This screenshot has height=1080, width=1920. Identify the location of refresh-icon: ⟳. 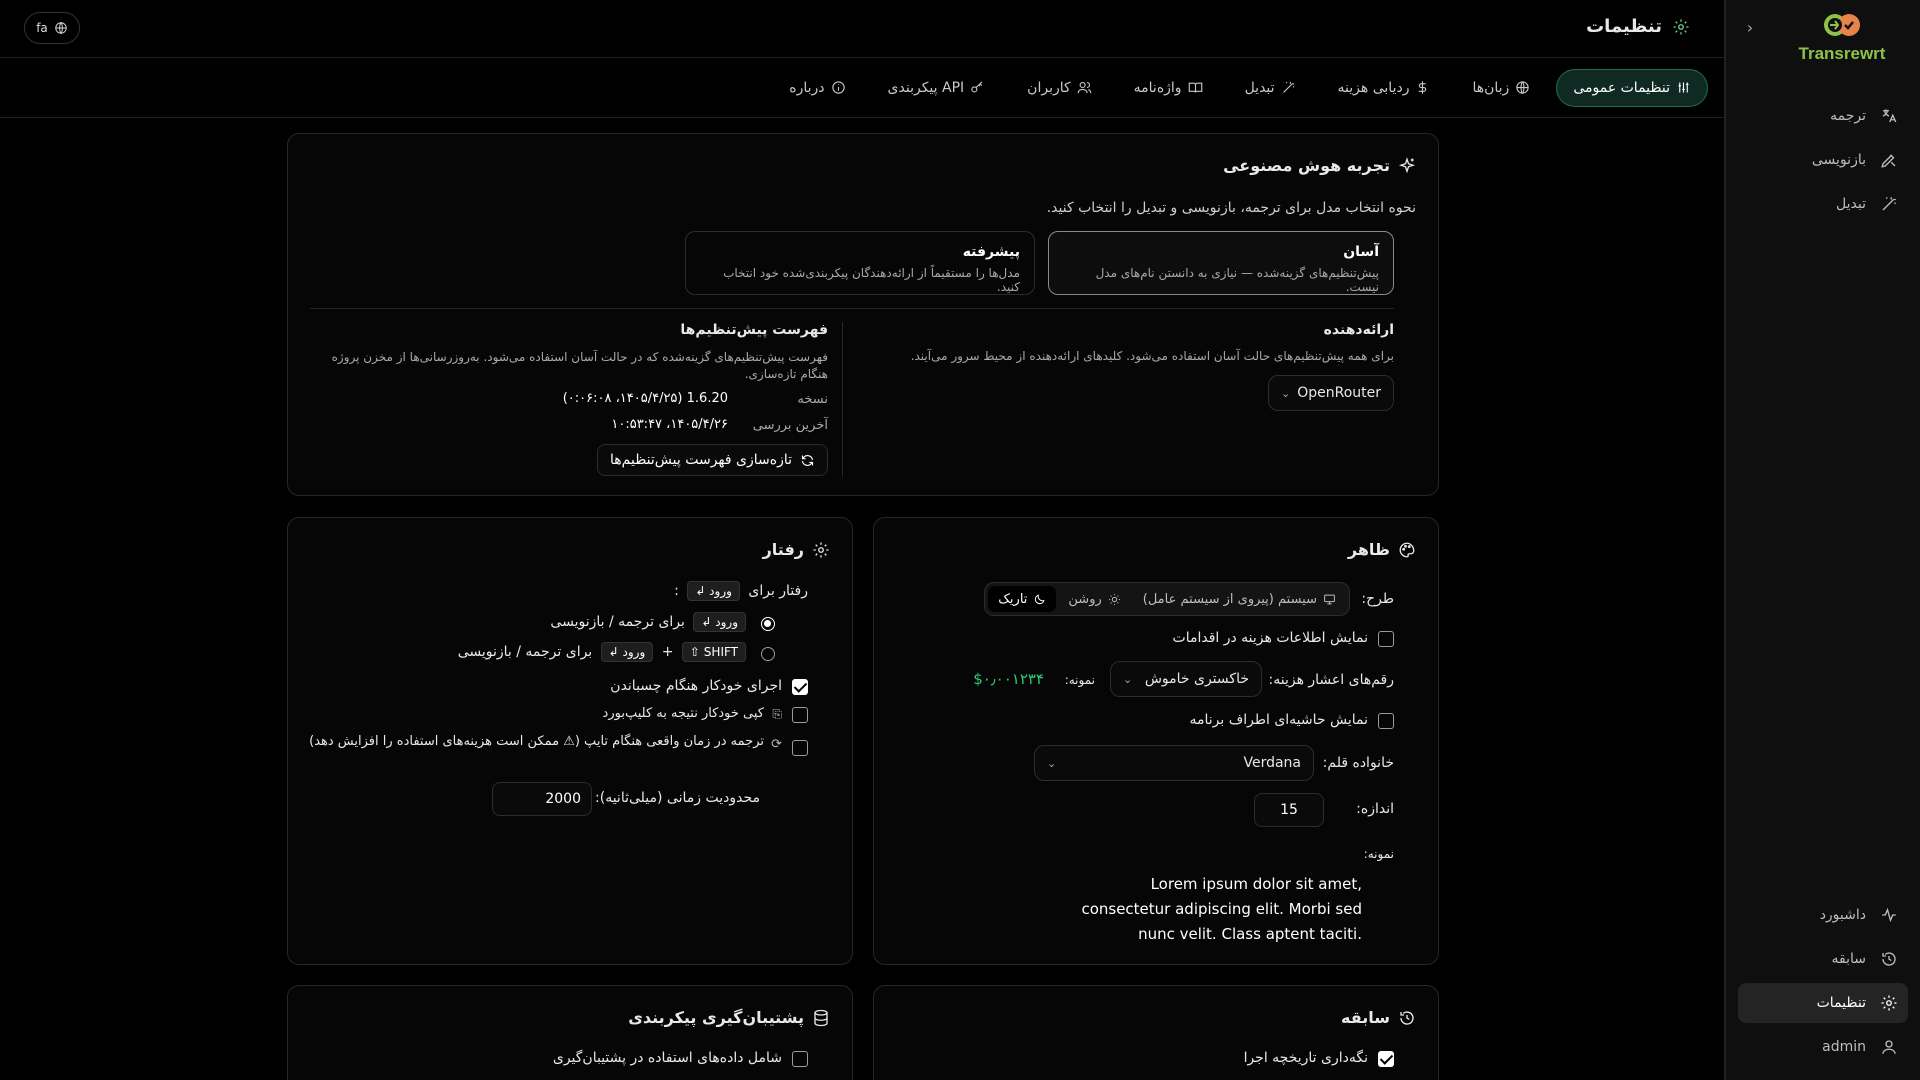
(776, 744).